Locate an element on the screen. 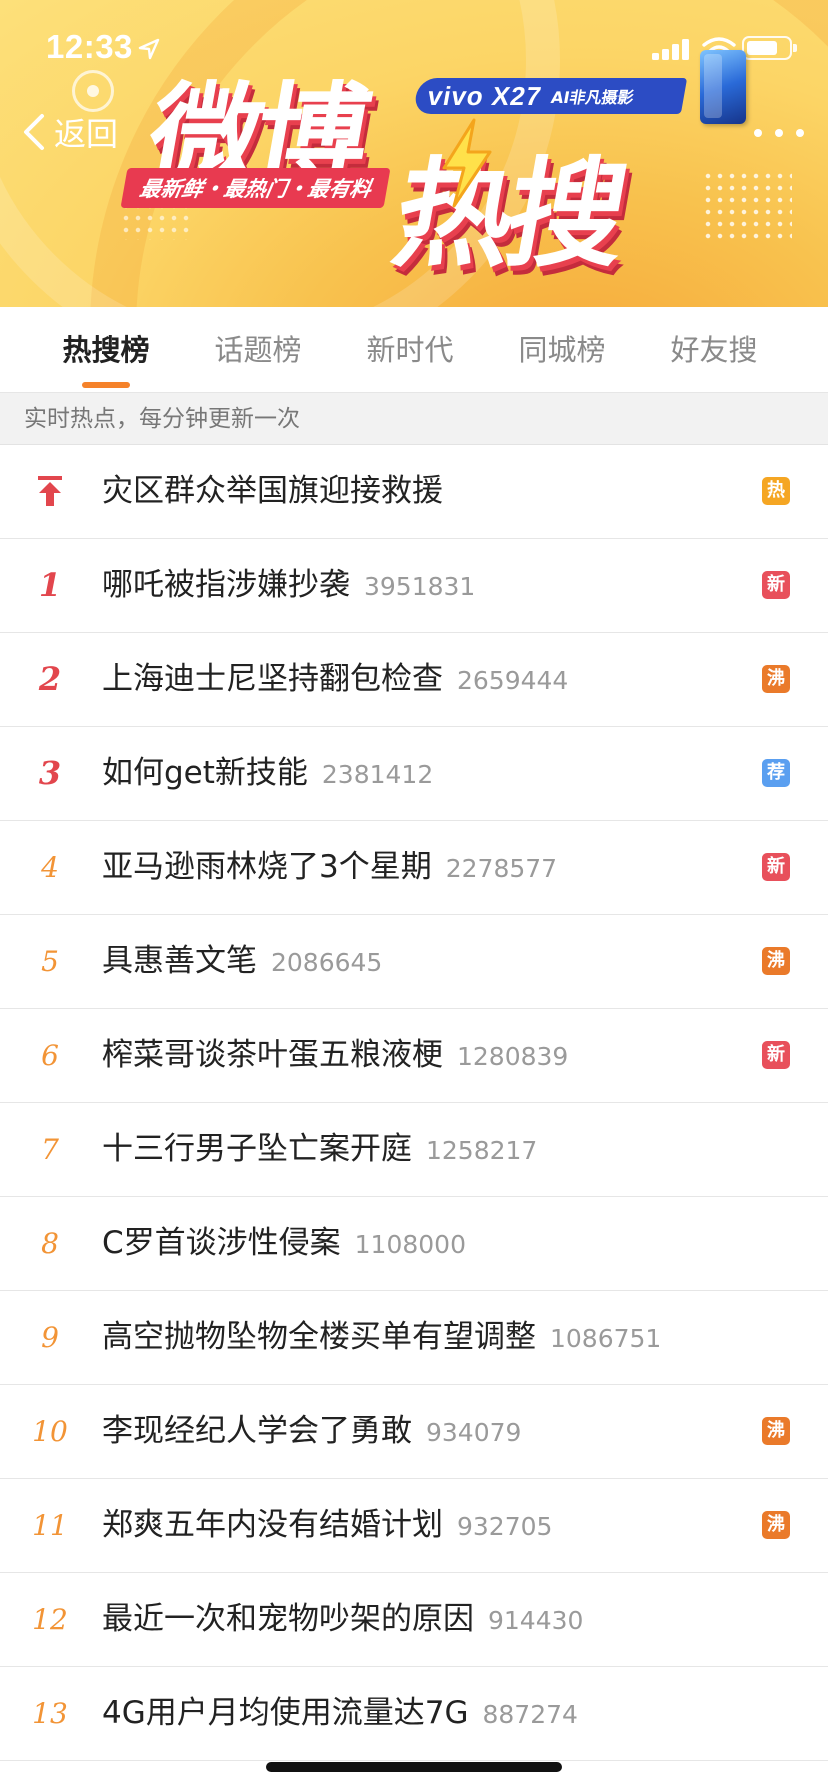 The image size is (828, 1792). item-title: 哪吒被指涉嫌抄袭 is located at coordinates (226, 585).